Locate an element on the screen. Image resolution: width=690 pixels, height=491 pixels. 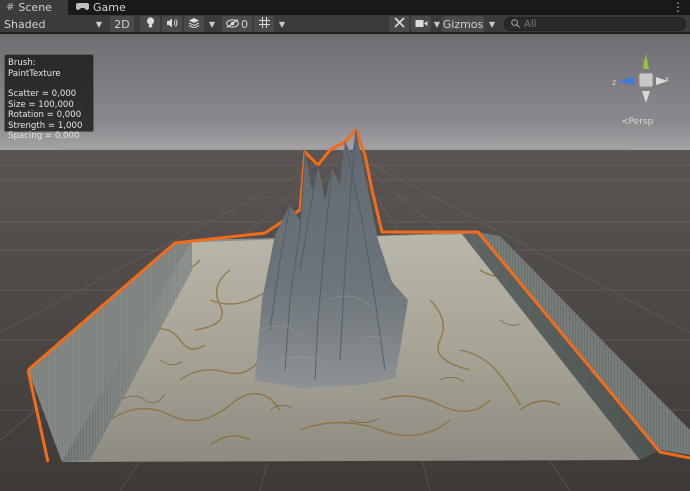
kebab-menu-icon: ⋮ is located at coordinates (678, 7).